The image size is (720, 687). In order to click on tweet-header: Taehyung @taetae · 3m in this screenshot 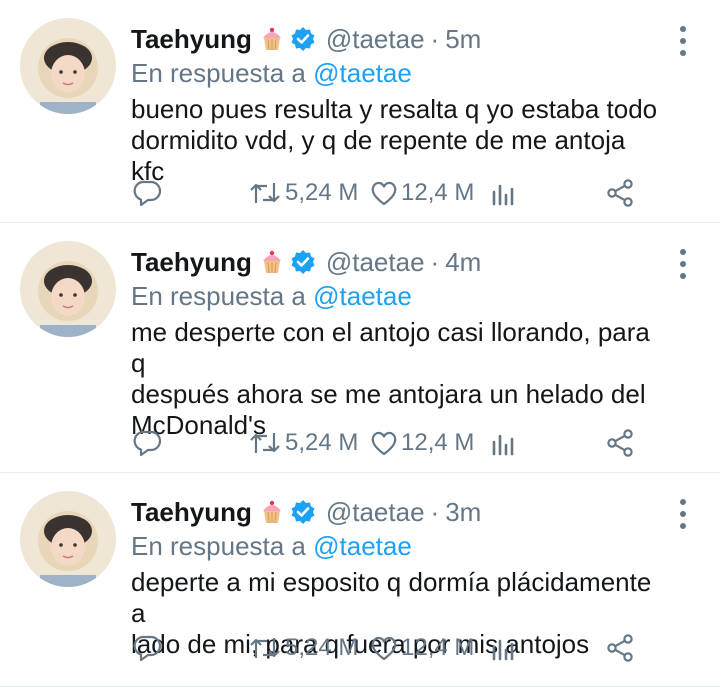, I will do `click(395, 512)`.